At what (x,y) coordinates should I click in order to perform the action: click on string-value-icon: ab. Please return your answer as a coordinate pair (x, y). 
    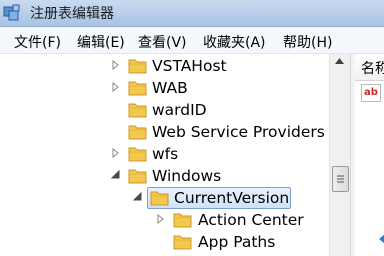
    Looking at the image, I should click on (371, 93).